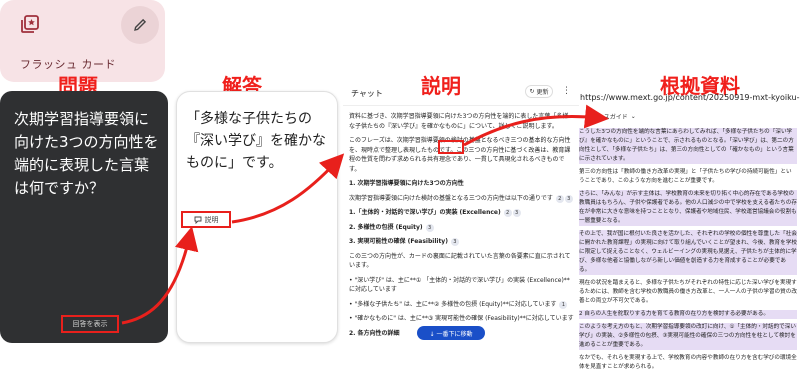  Describe the element at coordinates (536, 125) in the screenshot. I see `arrow-explain-to-source` at that location.